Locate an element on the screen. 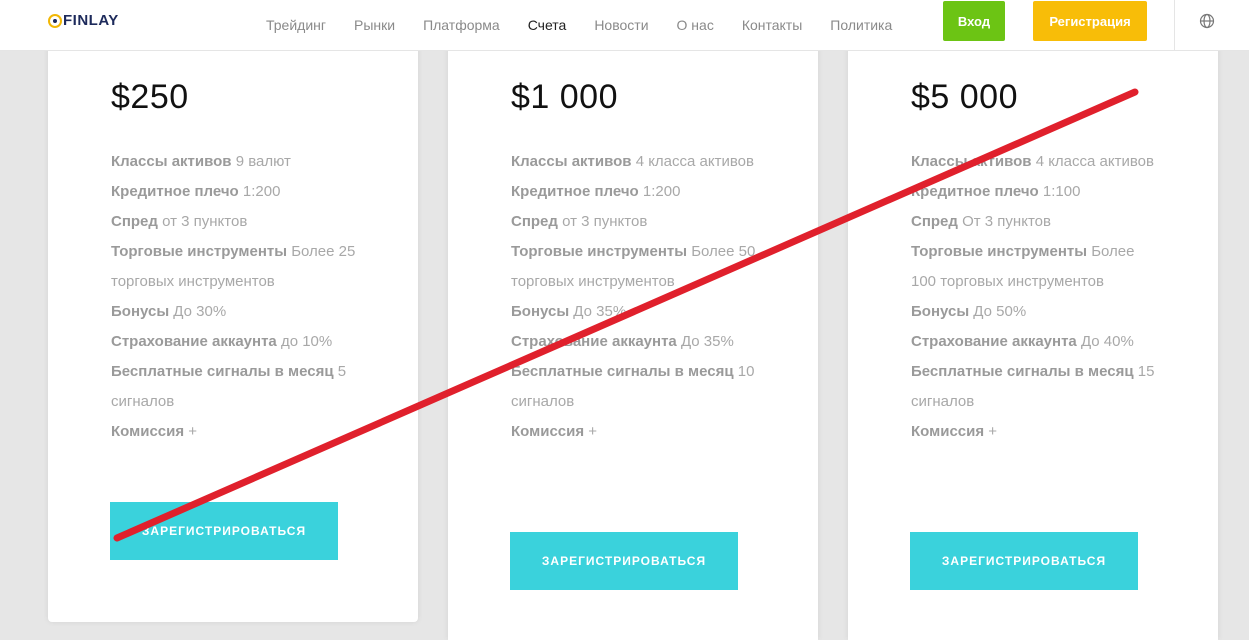 The height and width of the screenshot is (640, 1249). logo: FINLAY is located at coordinates (83, 20).